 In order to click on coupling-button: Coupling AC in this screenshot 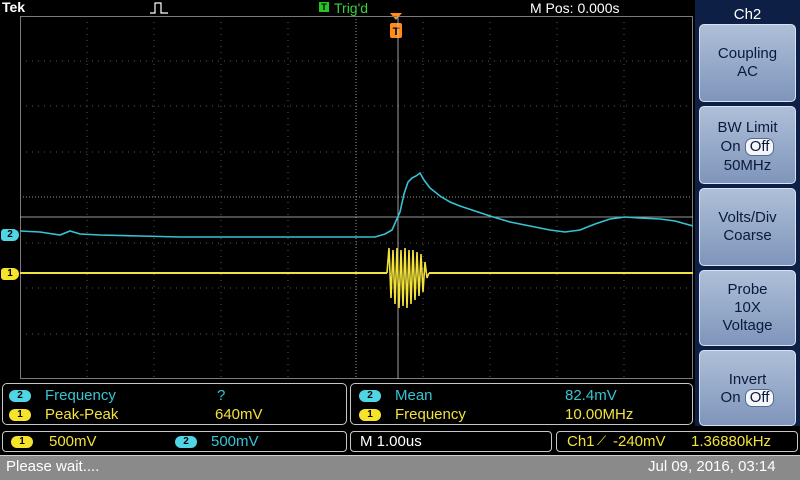, I will do `click(747, 63)`.